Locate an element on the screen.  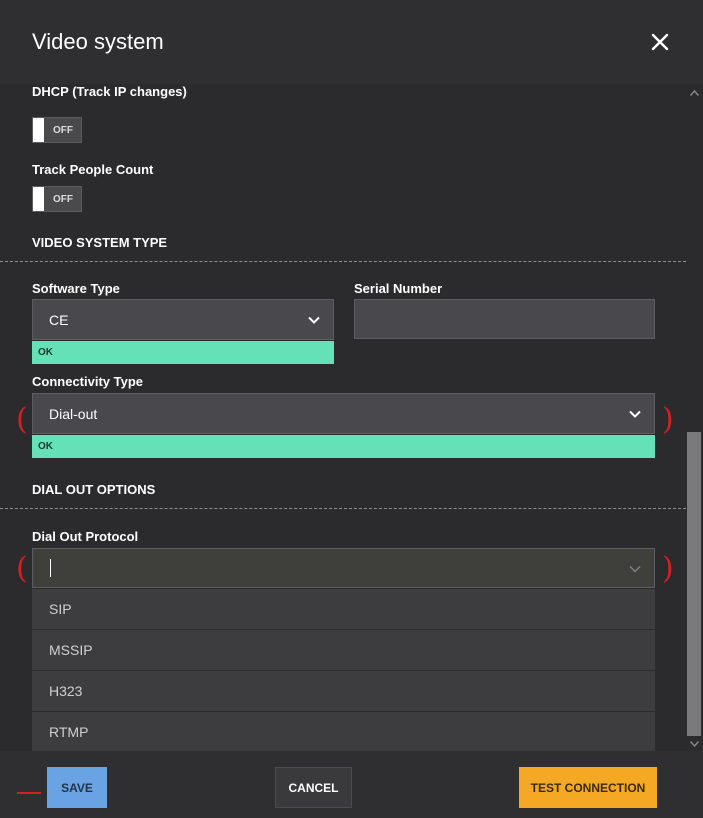
dial-out-protocol-input is located at coordinates (343, 568).